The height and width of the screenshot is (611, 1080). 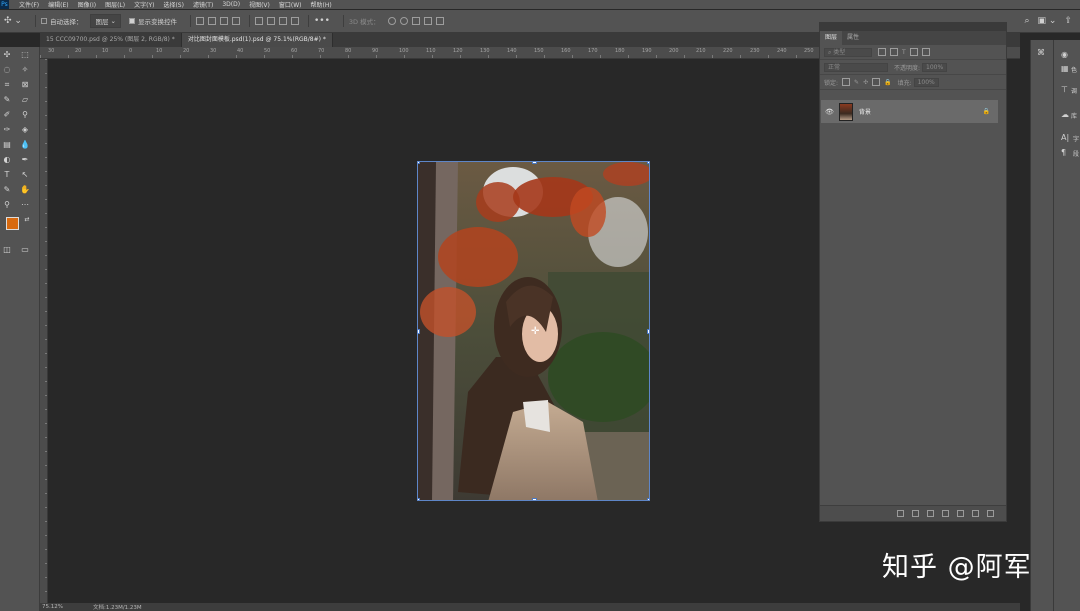 I want to click on tab-document-2: 对比图封面模板.psd(1).psd @ 75.1%(RGB/8#) *, so click(x=257, y=40).